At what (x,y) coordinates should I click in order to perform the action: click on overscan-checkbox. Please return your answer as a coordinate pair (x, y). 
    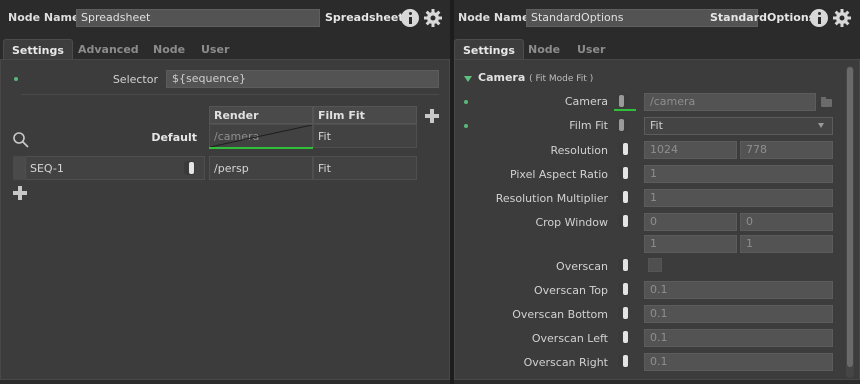
    Looking at the image, I should click on (655, 265).